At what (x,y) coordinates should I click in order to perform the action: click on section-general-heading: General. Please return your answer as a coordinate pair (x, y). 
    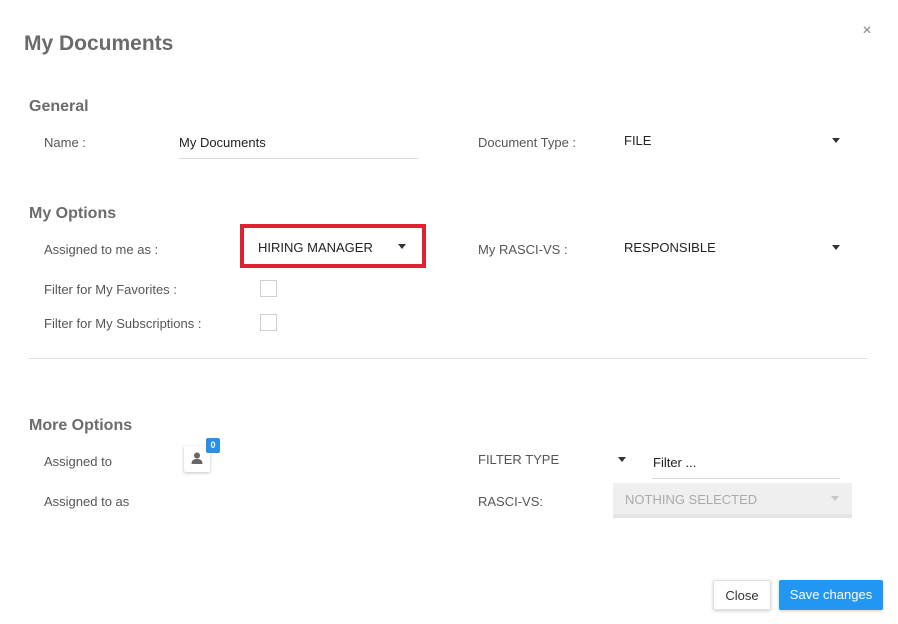
    Looking at the image, I should click on (59, 106).